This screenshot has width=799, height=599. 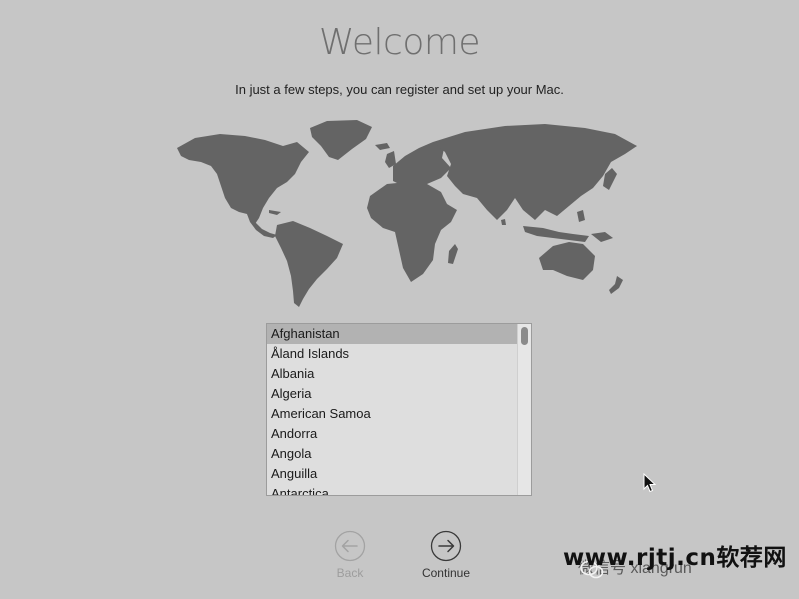 What do you see at coordinates (556, 234) in the screenshot?
I see `indonesia-shape` at bounding box center [556, 234].